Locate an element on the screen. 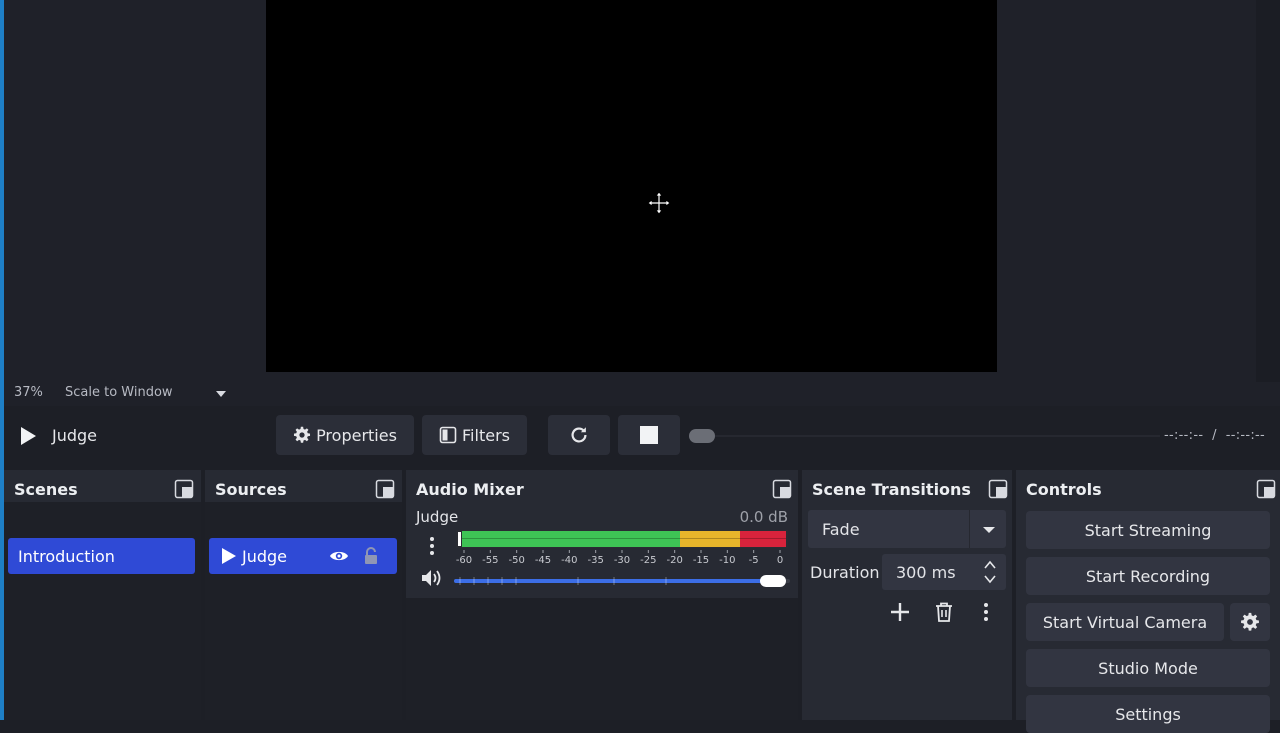 This screenshot has height=733, width=1280. dock-title: Audio Mixer is located at coordinates (470, 489).